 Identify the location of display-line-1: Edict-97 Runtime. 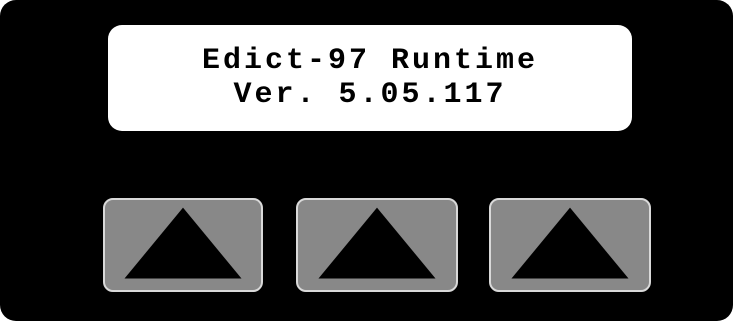
(370, 61).